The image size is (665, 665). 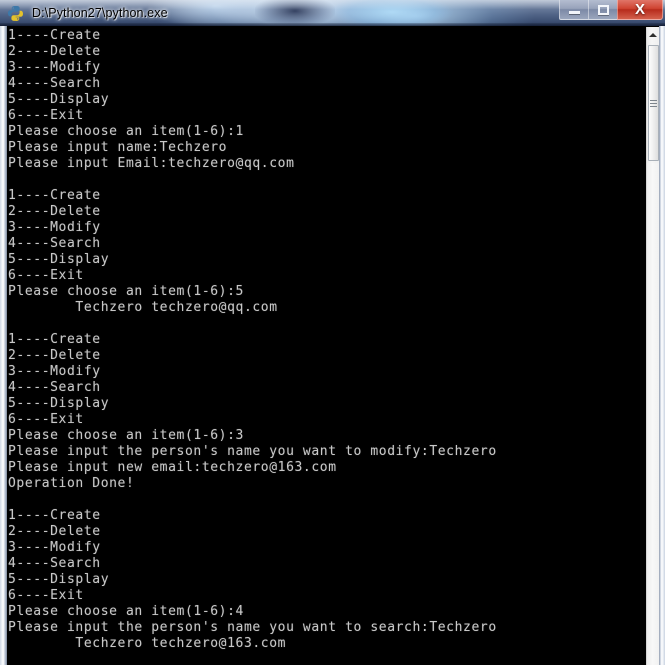 I want to click on maximize-button, so click(x=602, y=10).